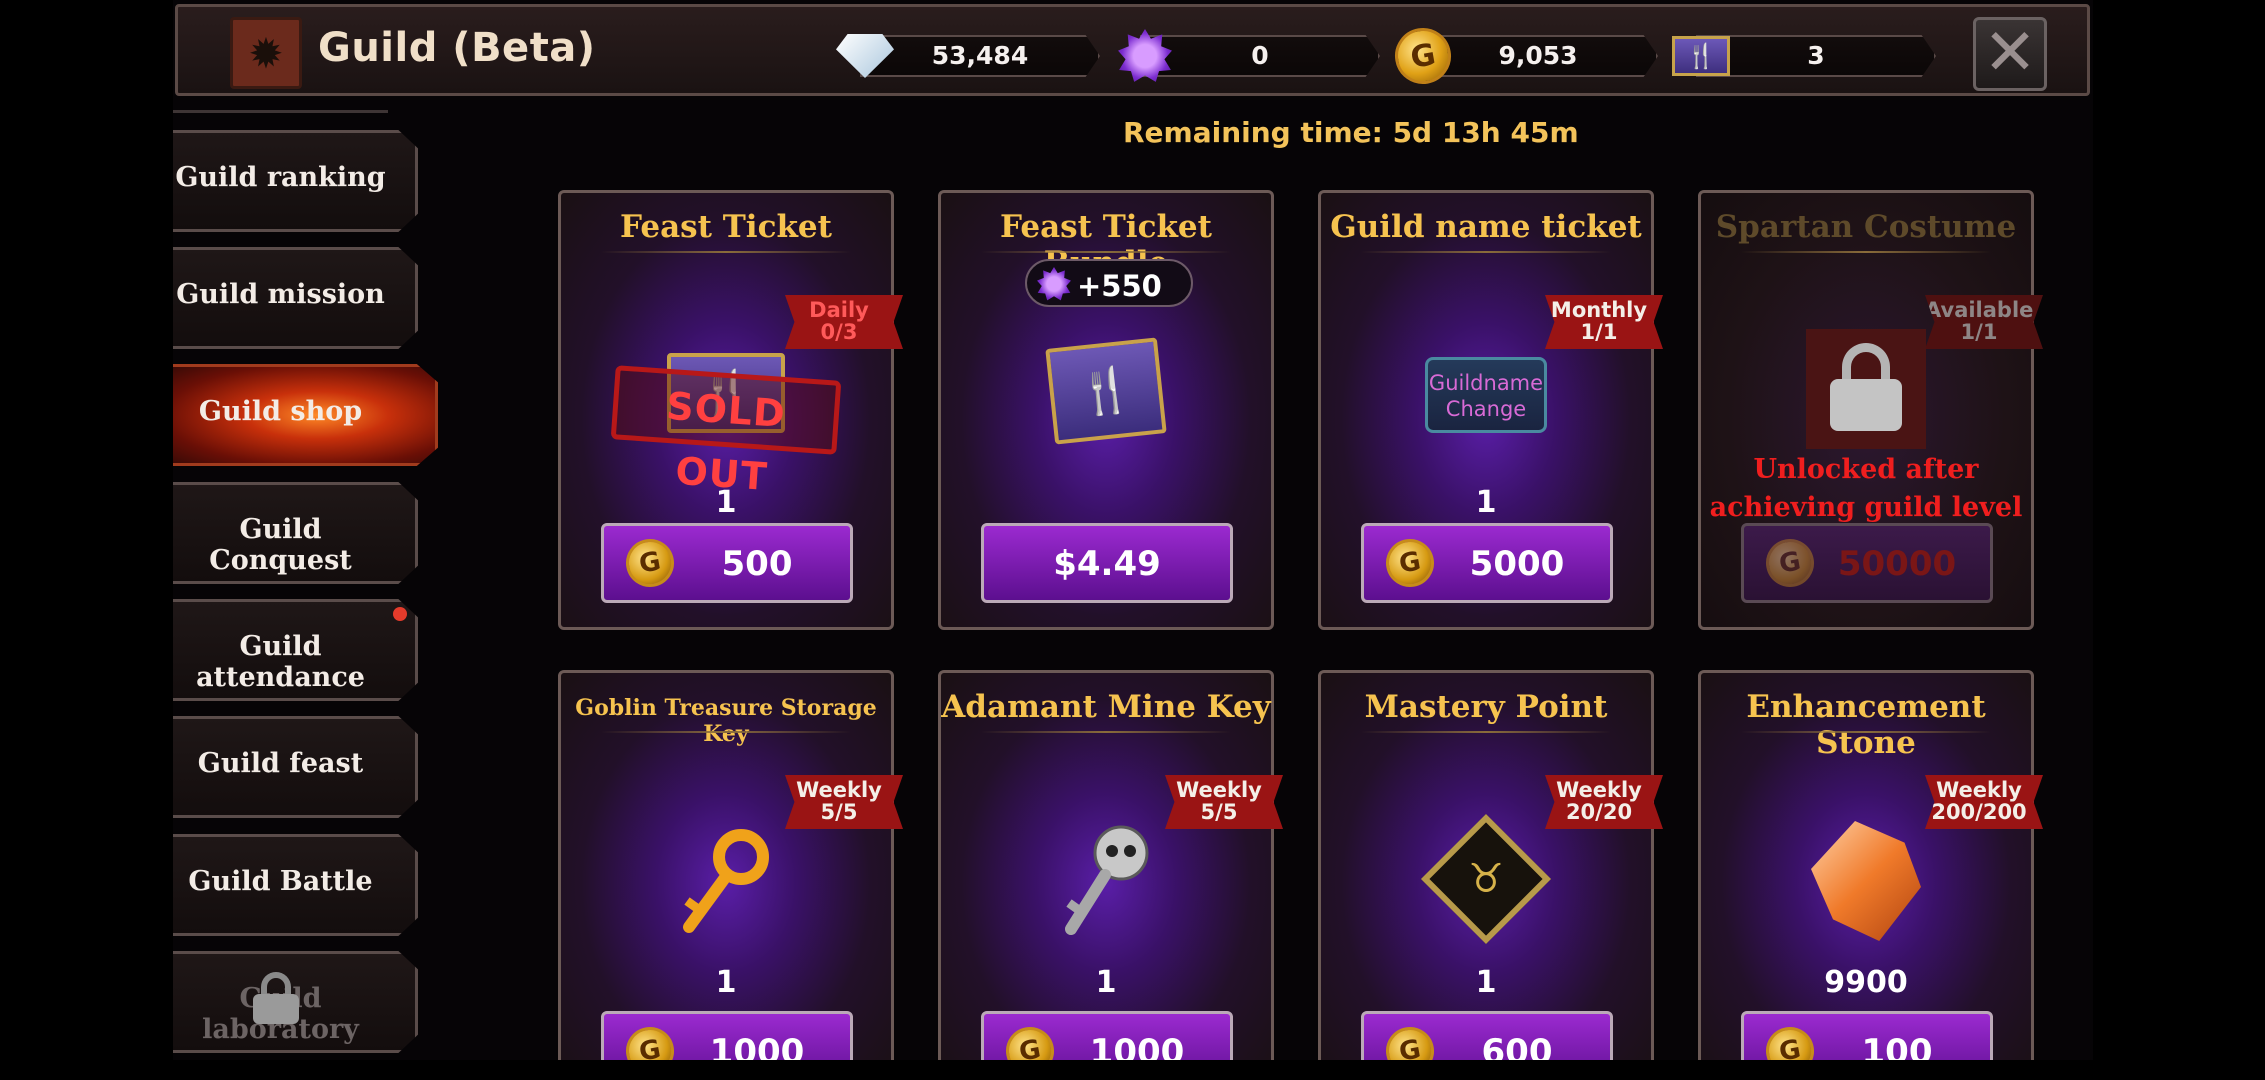  I want to click on price: 50000, so click(1897, 564).